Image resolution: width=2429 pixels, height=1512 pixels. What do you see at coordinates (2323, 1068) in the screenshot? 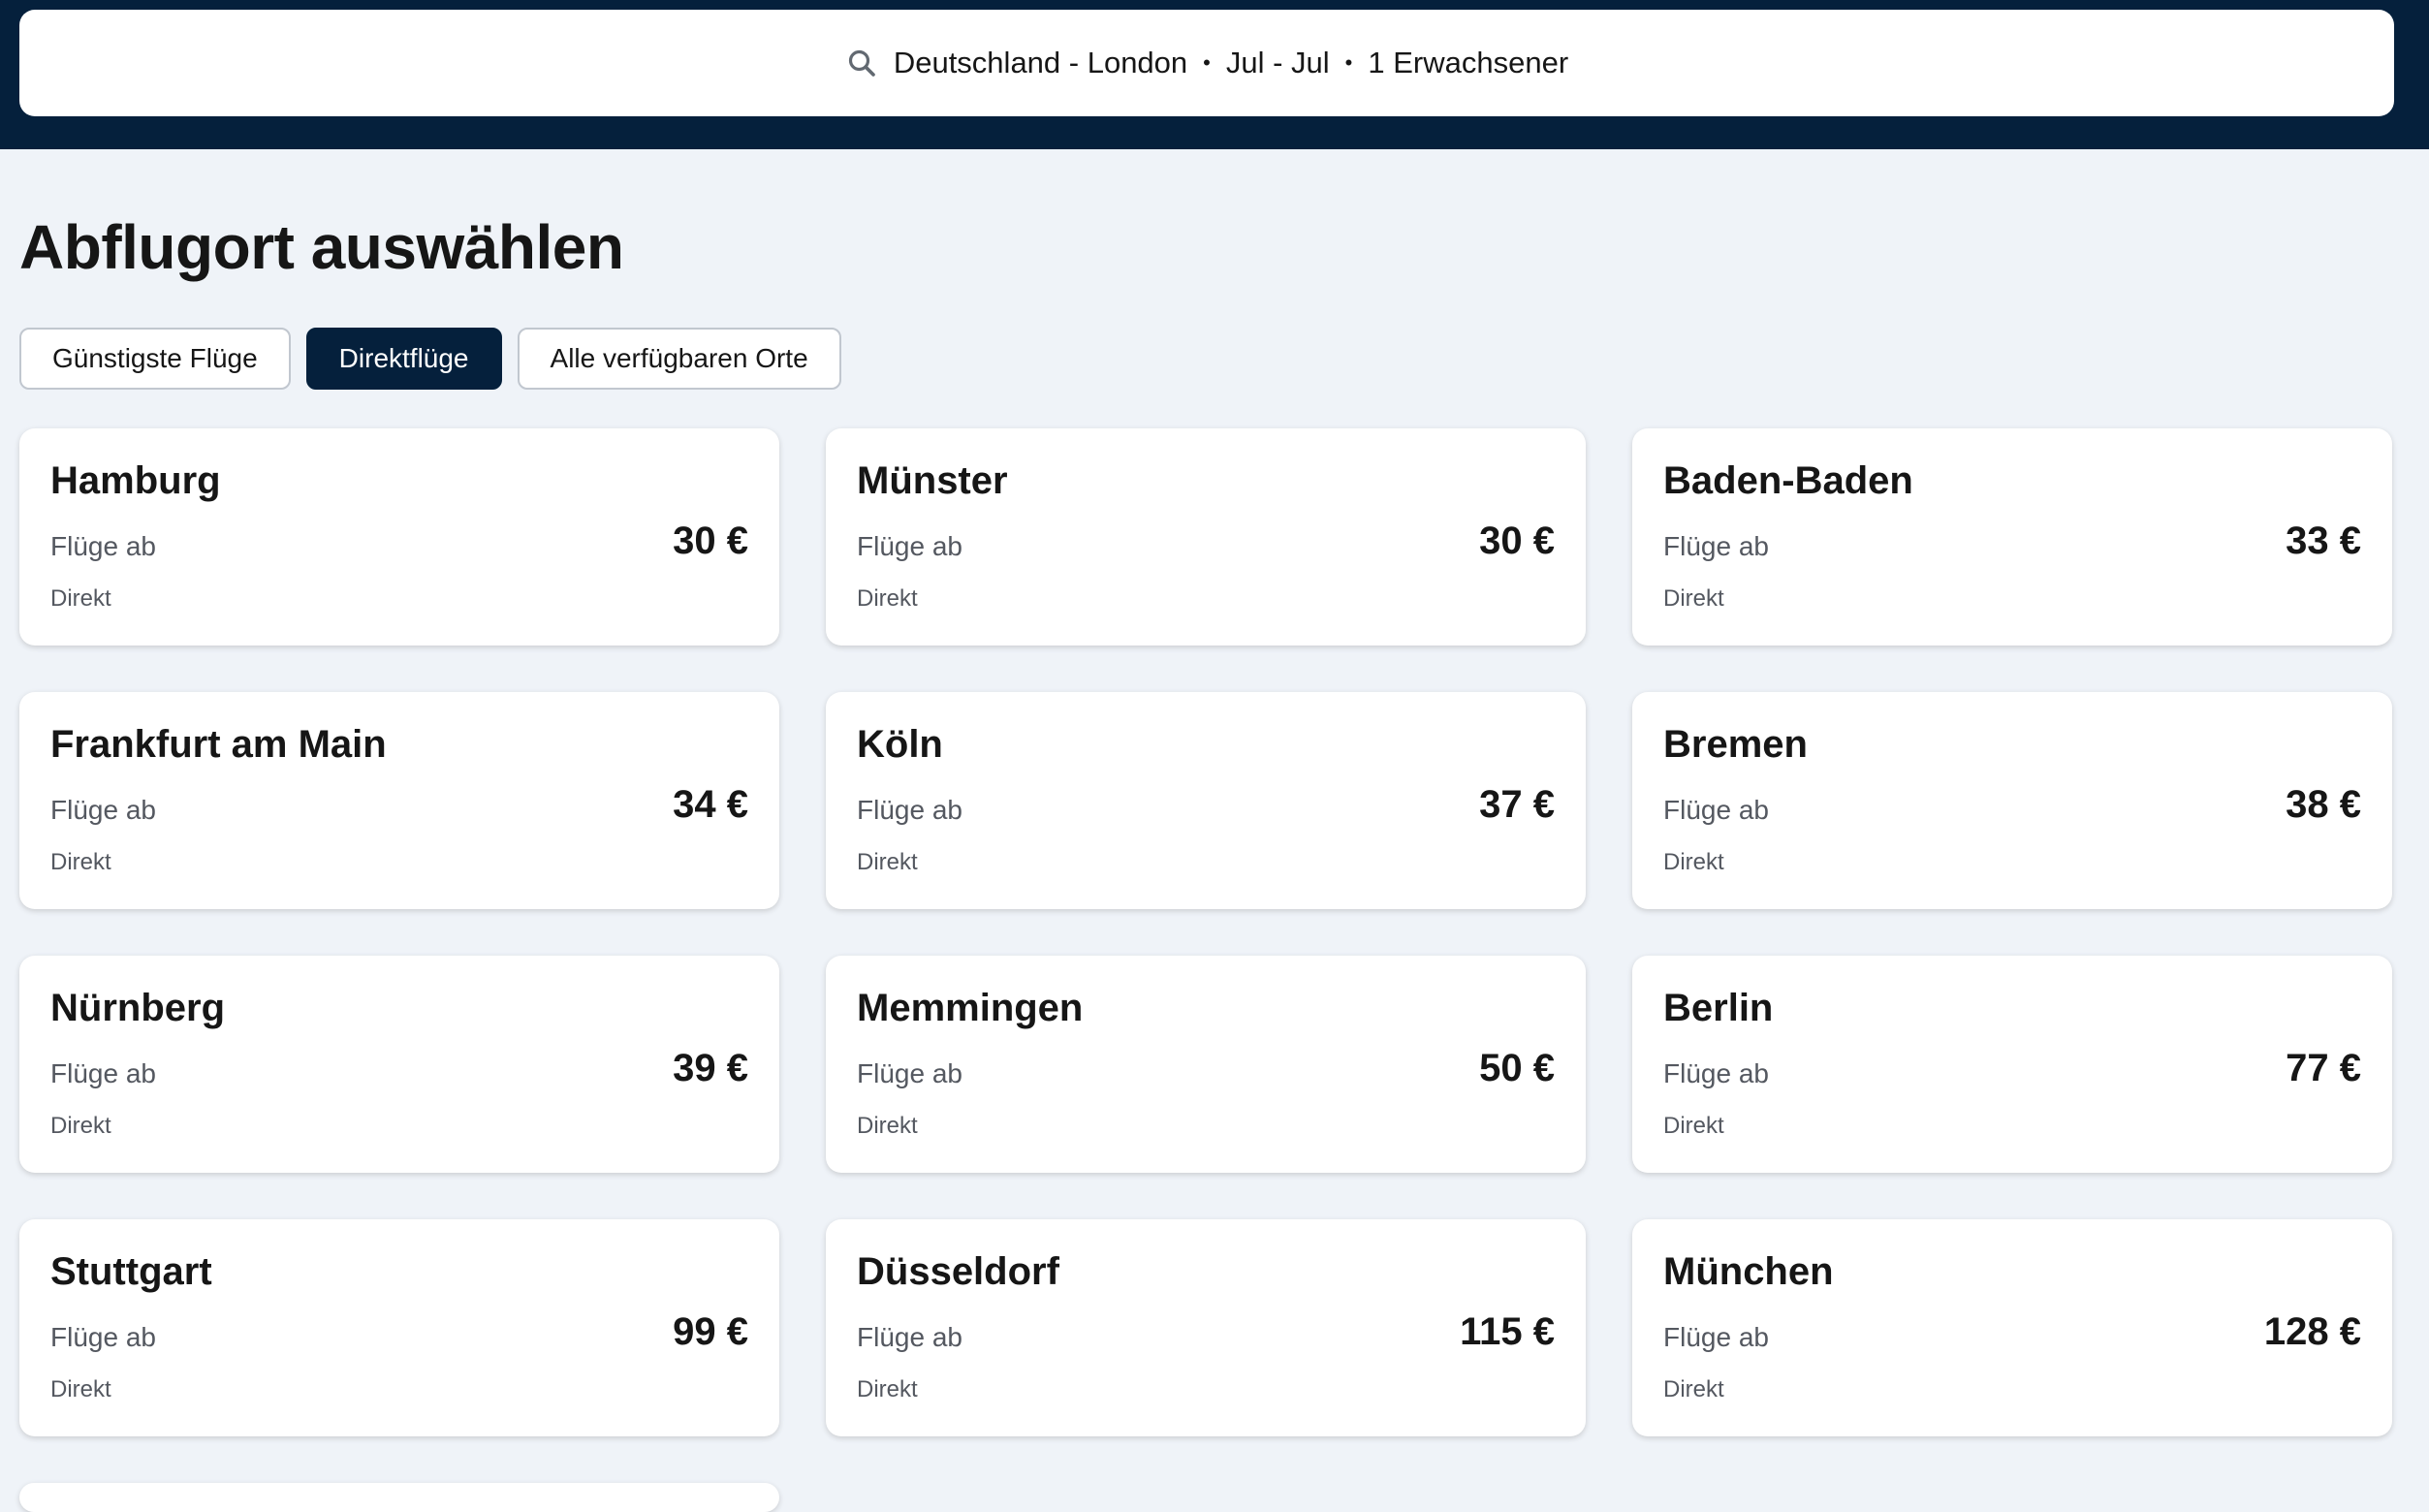
I see `card-price: 77 €` at bounding box center [2323, 1068].